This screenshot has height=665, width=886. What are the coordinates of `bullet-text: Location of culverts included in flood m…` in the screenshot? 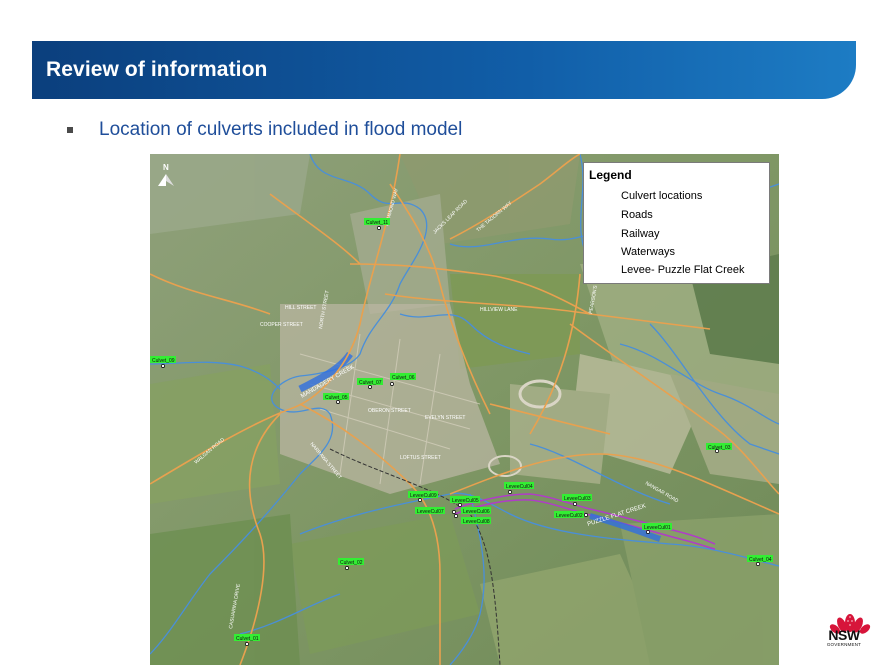 It's located at (281, 129).